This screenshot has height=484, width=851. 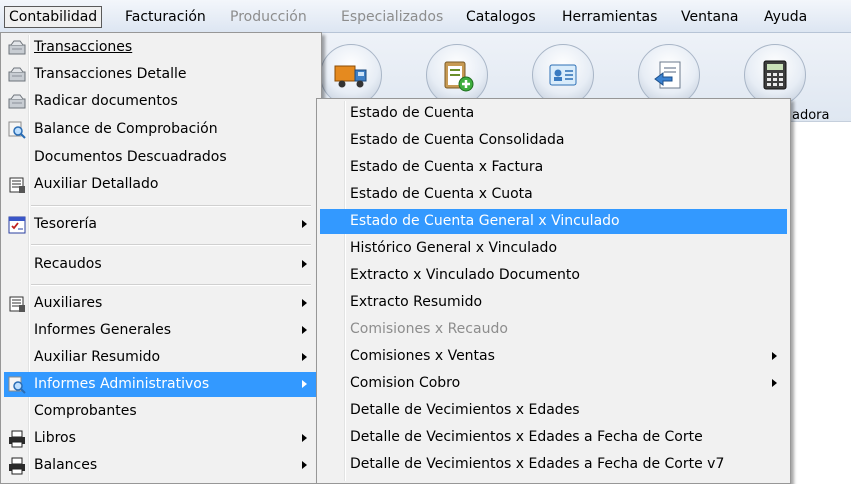 I want to click on menu-item-libros: Libros, so click(x=160, y=438).